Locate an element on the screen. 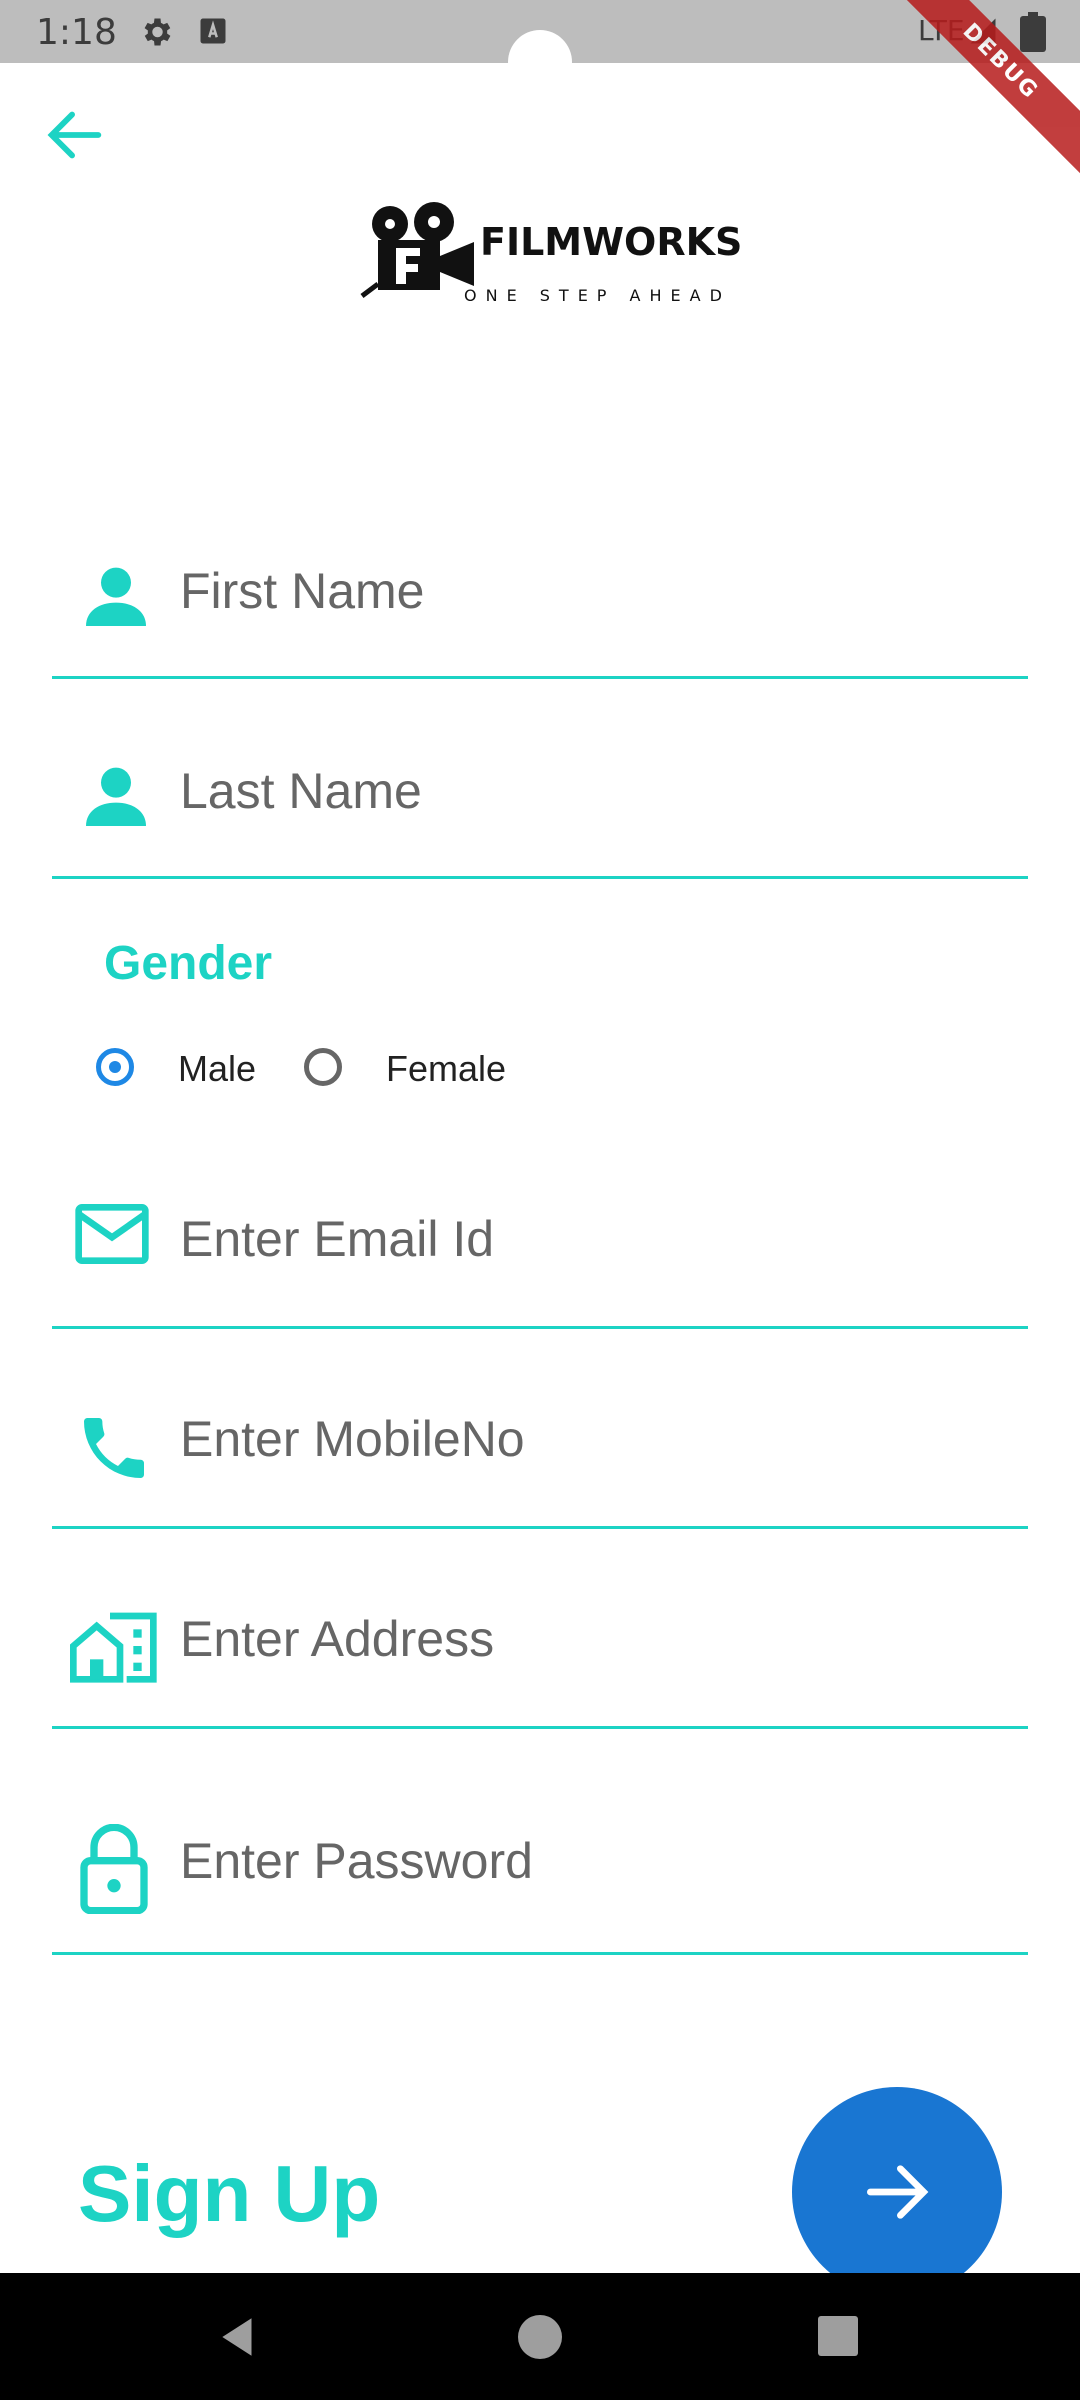 This screenshot has width=1080, height=2400. mobile-field: Enter MobileNo is located at coordinates (540, 1445).